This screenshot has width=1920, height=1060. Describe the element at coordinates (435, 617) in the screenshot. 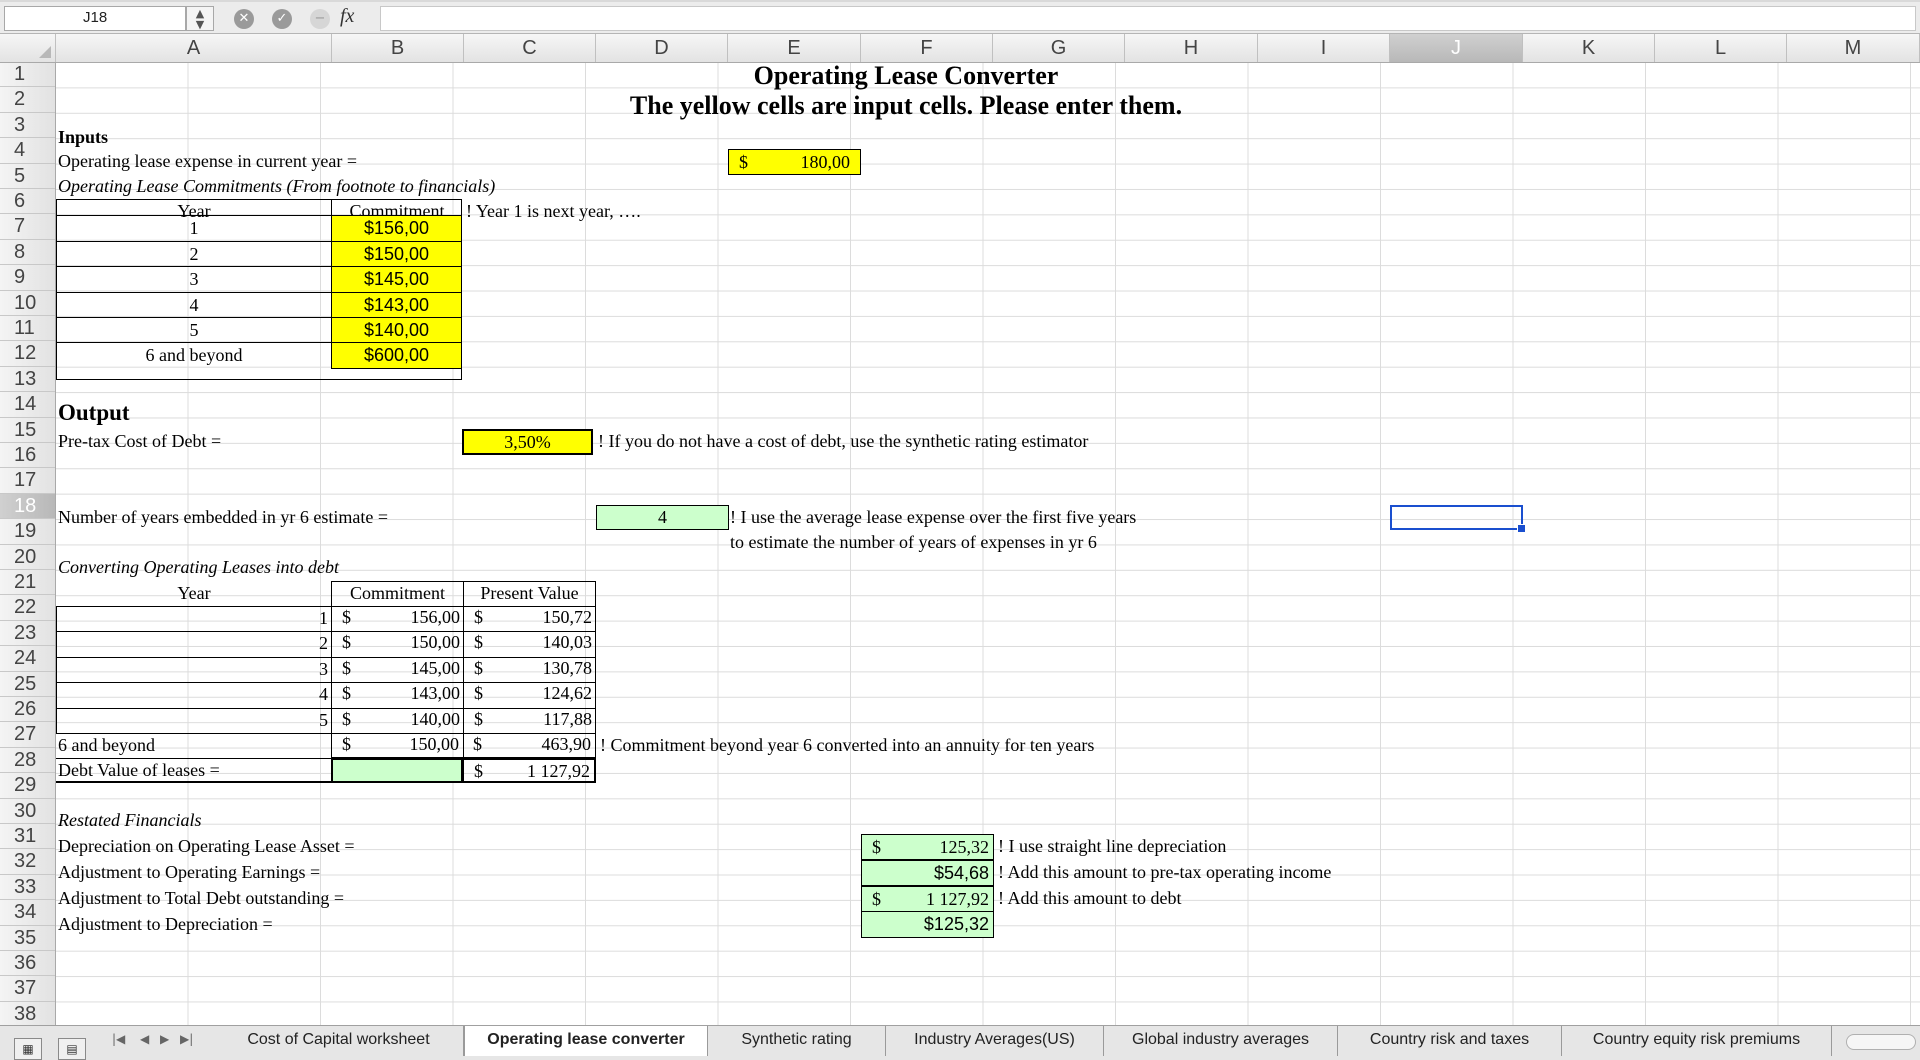

I see `pv-commitment-value: 156,00` at that location.